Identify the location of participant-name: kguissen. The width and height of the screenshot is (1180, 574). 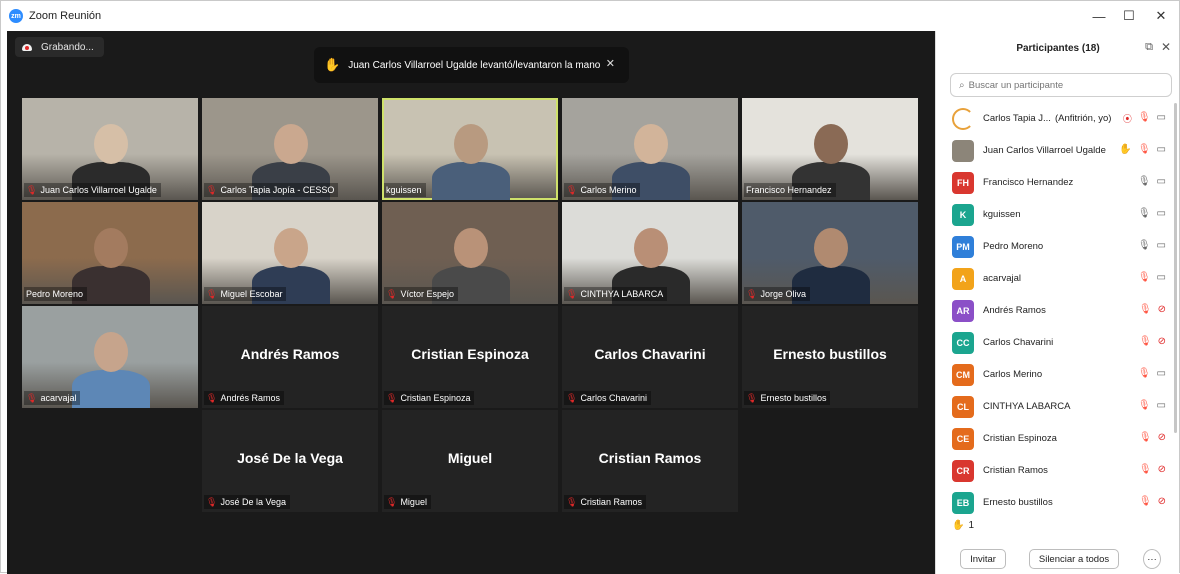
(1002, 214).